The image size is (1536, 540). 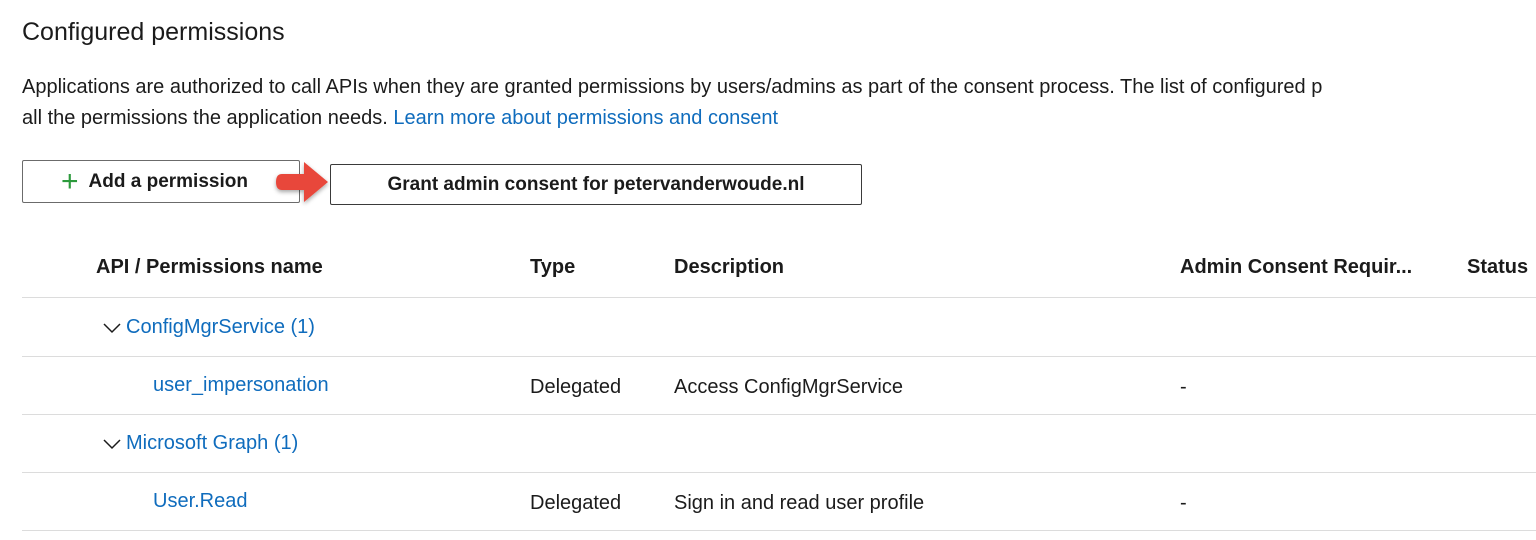 What do you see at coordinates (209, 267) in the screenshot?
I see `column-header-api: API / Permissions name` at bounding box center [209, 267].